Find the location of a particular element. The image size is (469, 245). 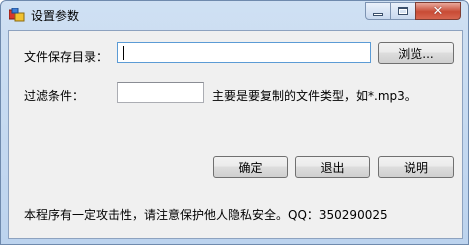

close-button: ✕ is located at coordinates (438, 11).